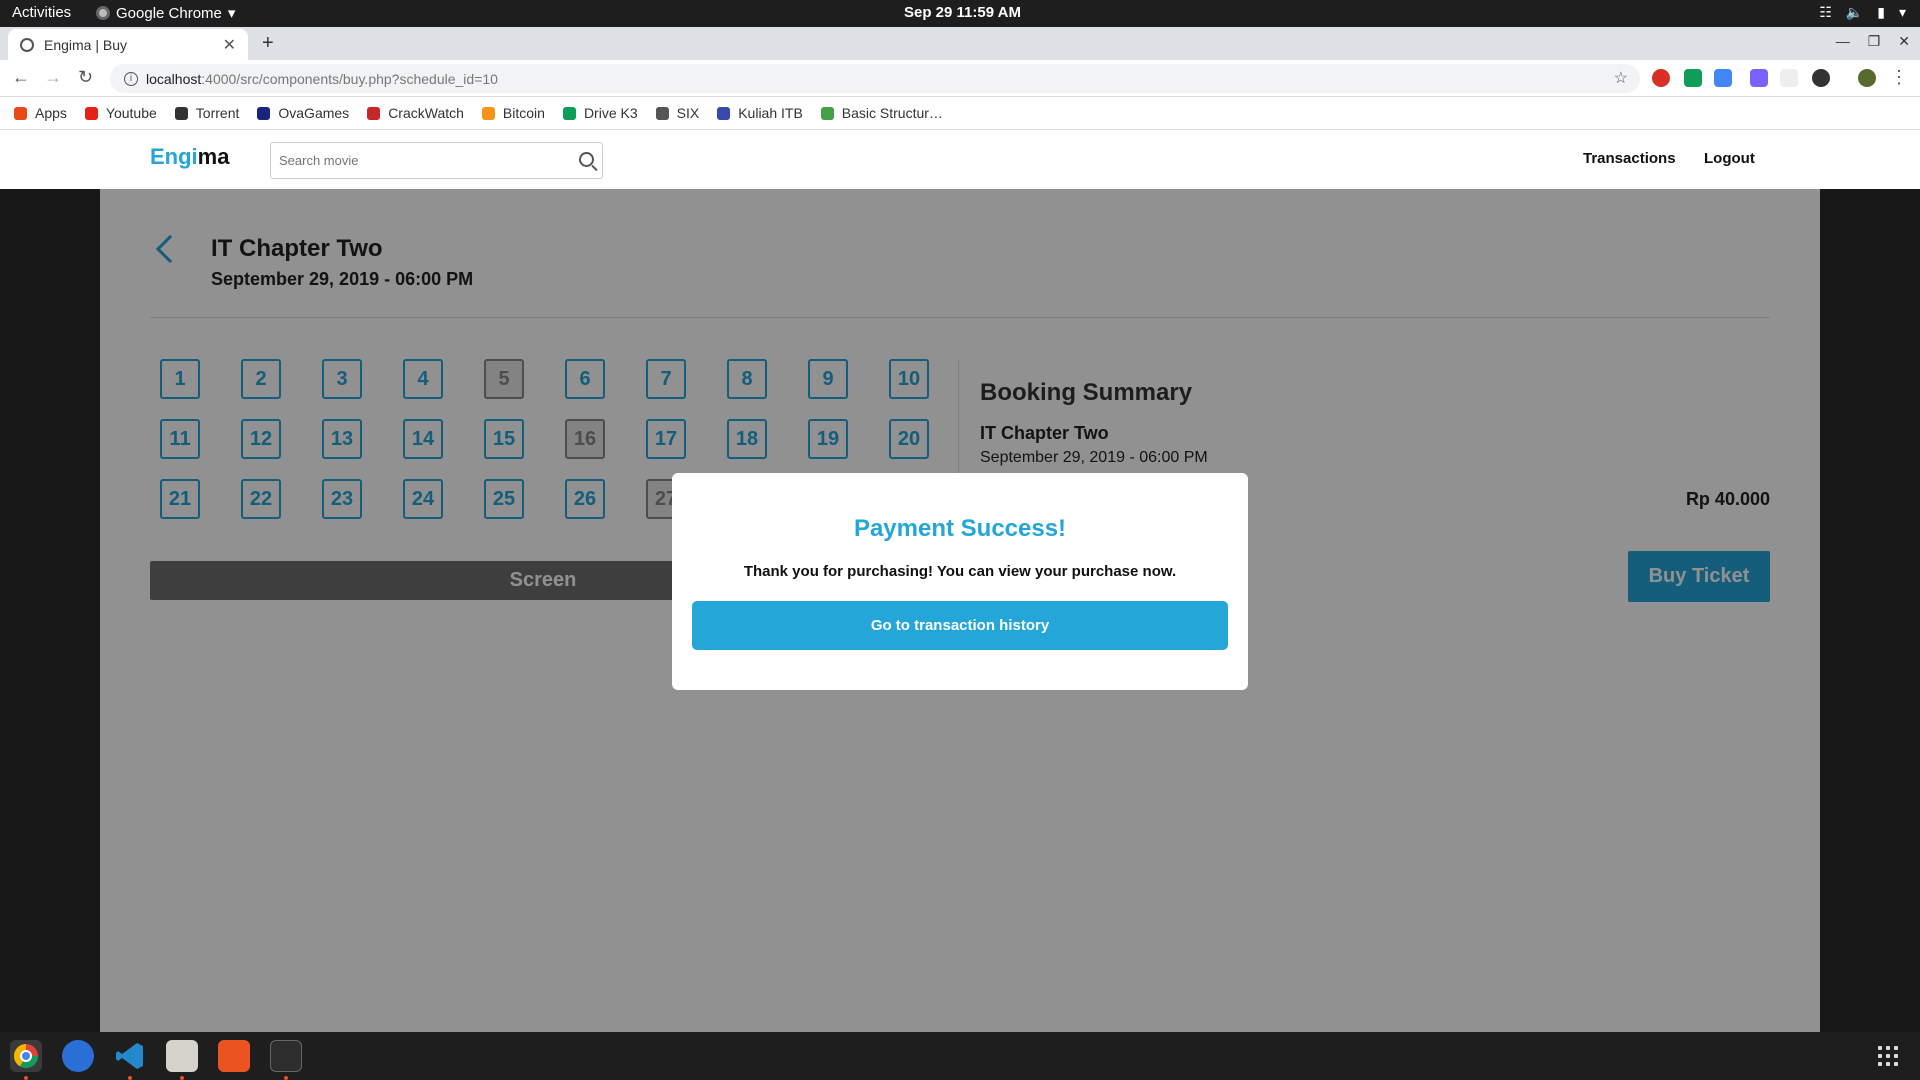 Image resolution: width=1920 pixels, height=1080 pixels. What do you see at coordinates (1867, 78) in the screenshot?
I see `profile-avatar` at bounding box center [1867, 78].